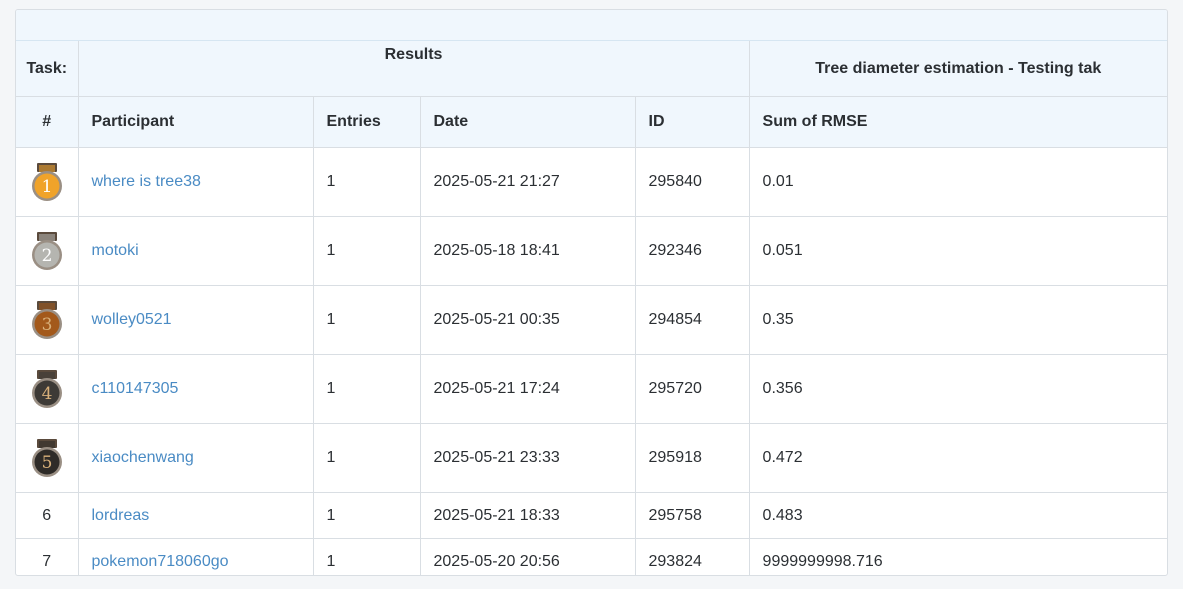 The height and width of the screenshot is (589, 1183). What do you see at coordinates (528, 320) in the screenshot?
I see `date-cell: 2025-05-21 00:35` at bounding box center [528, 320].